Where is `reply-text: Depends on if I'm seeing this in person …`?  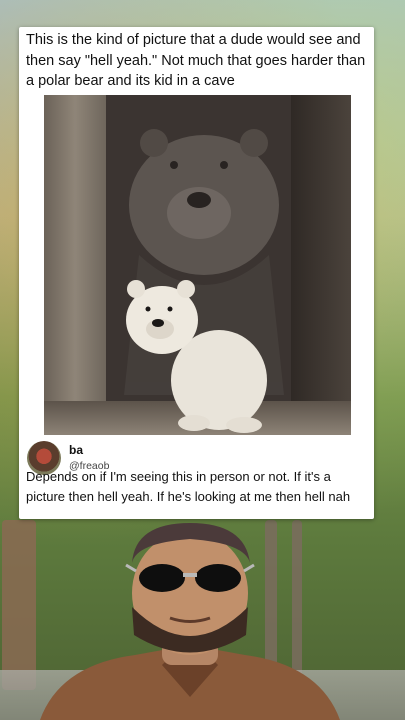
reply-text: Depends on if I'm seeing this in person … is located at coordinates (188, 486).